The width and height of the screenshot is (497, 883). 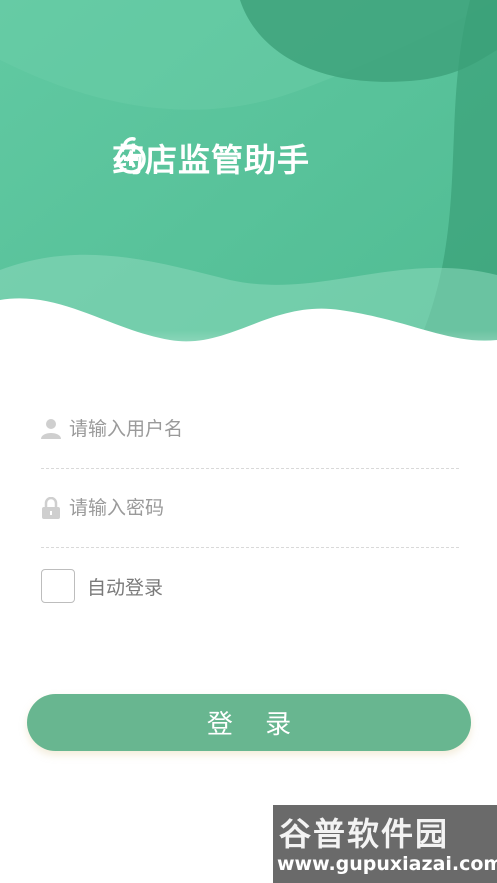 I want to click on auto-login-checkbox, so click(x=58, y=586).